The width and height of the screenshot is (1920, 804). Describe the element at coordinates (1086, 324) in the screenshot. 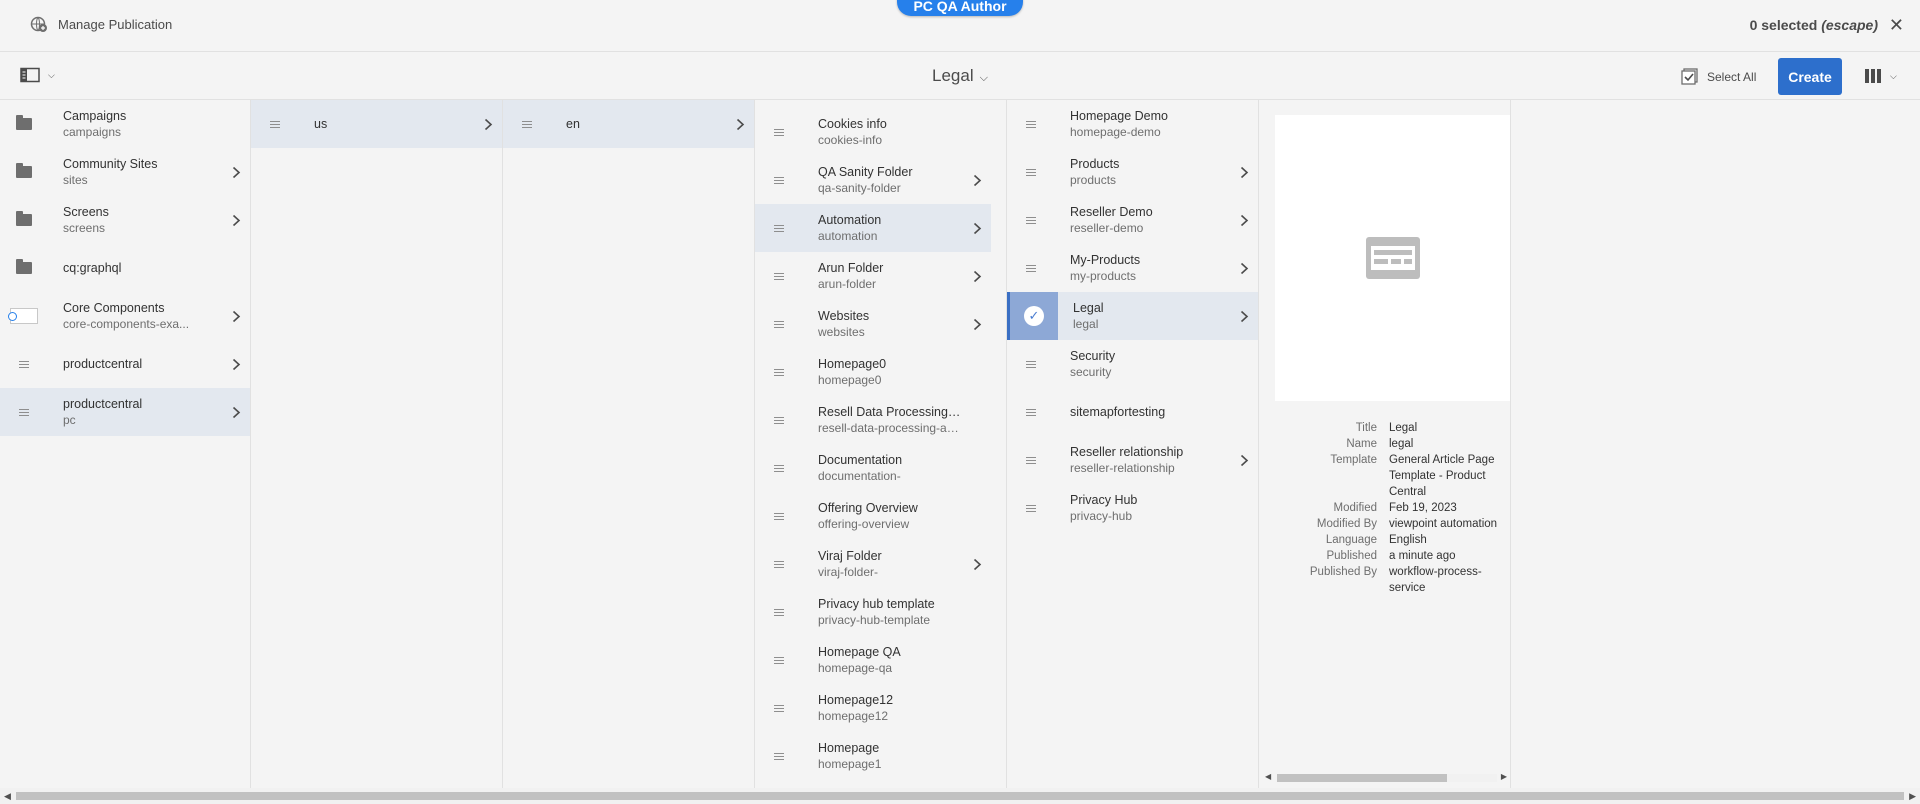

I see `item-name: legal` at that location.